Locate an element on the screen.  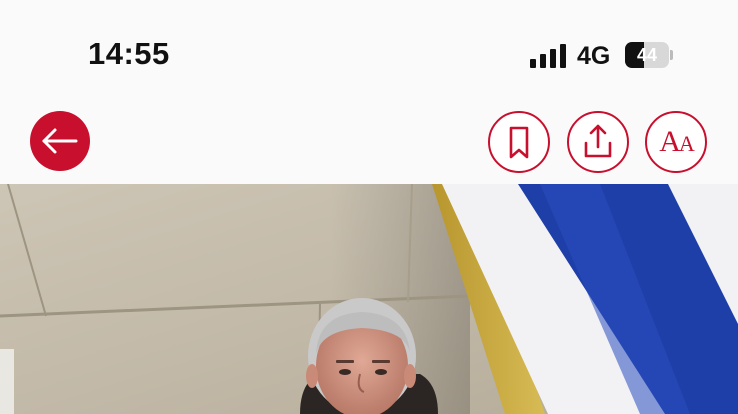
bookmark-button is located at coordinates (519, 142).